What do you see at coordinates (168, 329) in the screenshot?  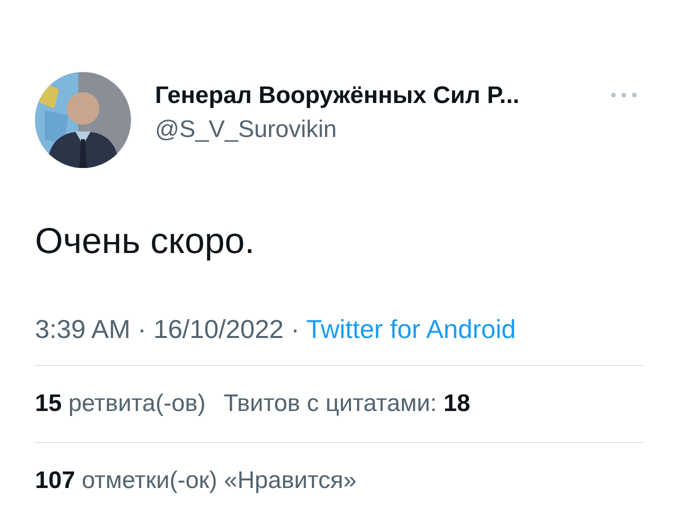 I see `timestamp: 3:39 AM · 16/10/2022 ·` at bounding box center [168, 329].